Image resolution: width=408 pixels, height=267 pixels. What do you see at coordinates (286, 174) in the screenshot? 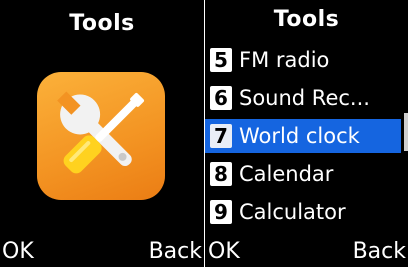
I see `menu-item-label: Calendar` at bounding box center [286, 174].